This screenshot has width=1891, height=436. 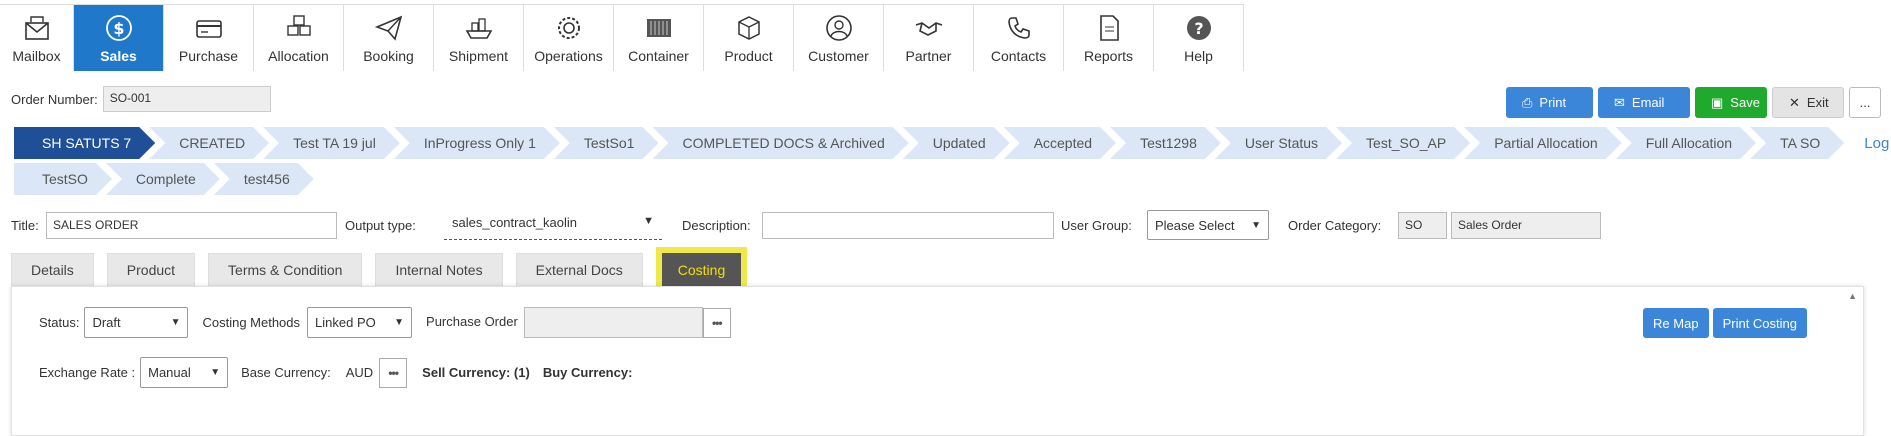 What do you see at coordinates (908, 225) in the screenshot?
I see `description-field` at bounding box center [908, 225].